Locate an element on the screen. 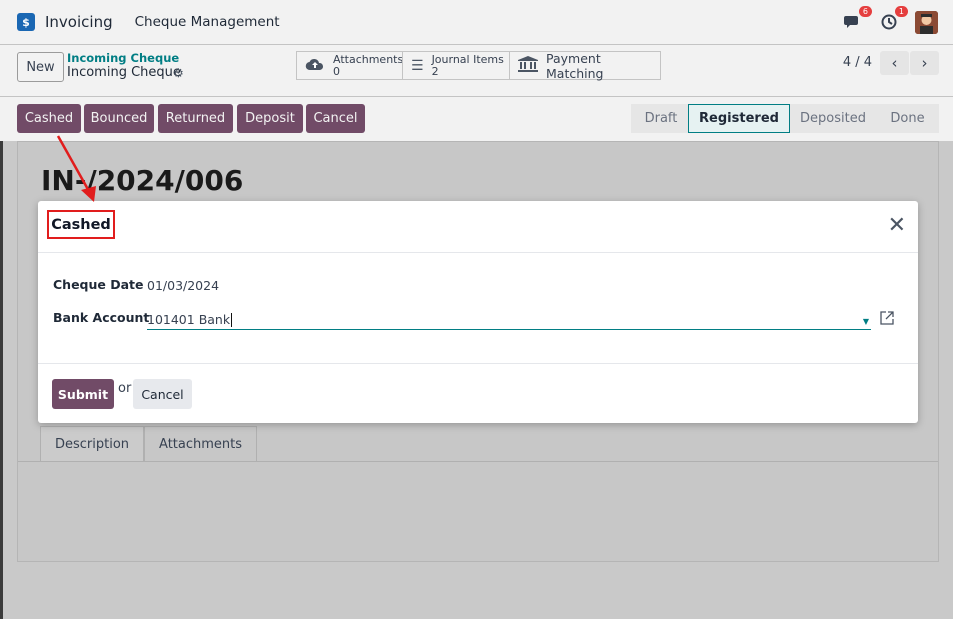 The height and width of the screenshot is (619, 953). new-button: New is located at coordinates (40, 67).